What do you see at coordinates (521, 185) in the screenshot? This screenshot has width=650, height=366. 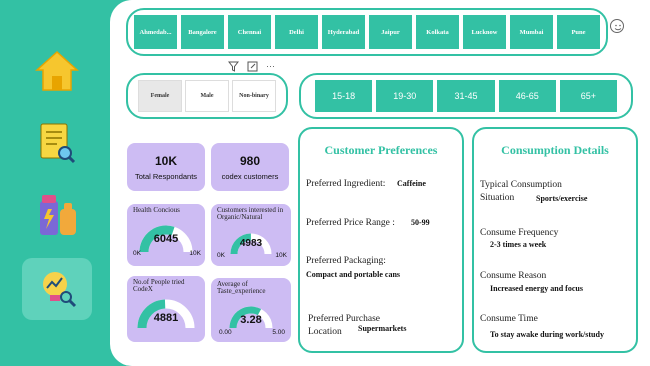 I see `situation-label-line1: Typical Consumption` at bounding box center [521, 185].